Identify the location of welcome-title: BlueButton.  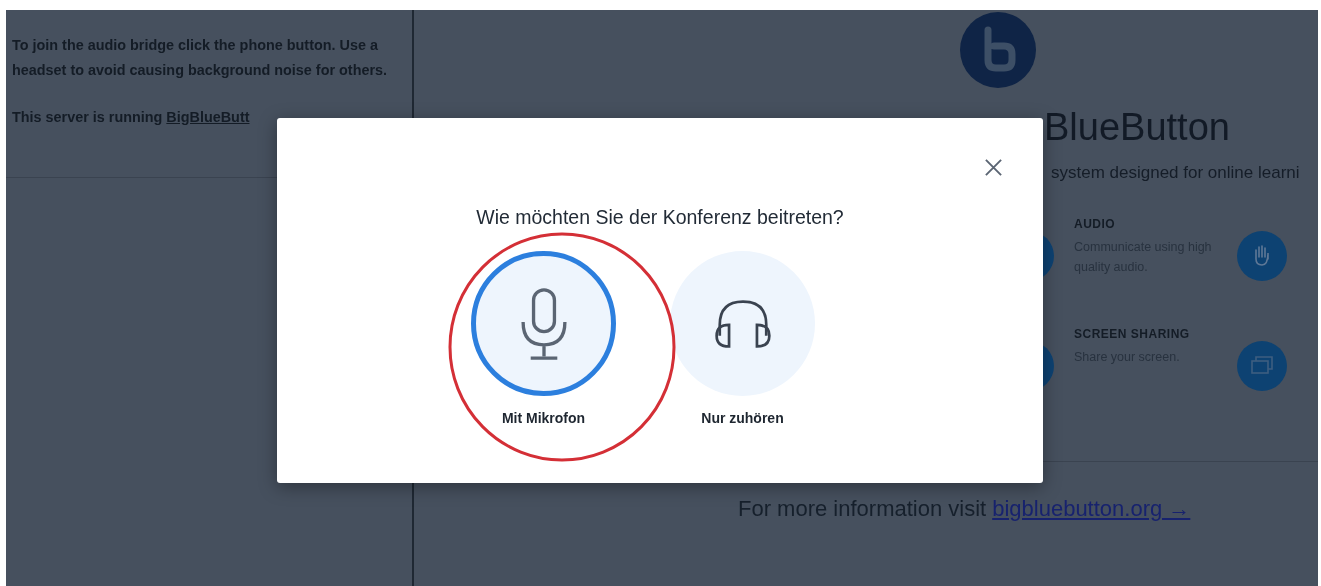
(1137, 127).